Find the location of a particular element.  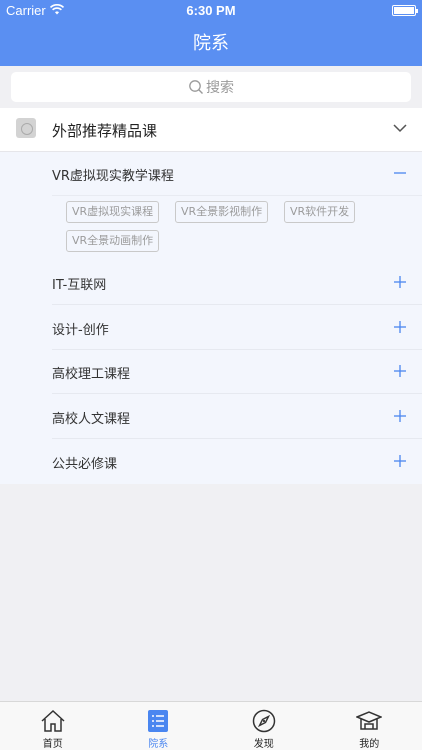

search-placeholder: 搜索 is located at coordinates (220, 88).